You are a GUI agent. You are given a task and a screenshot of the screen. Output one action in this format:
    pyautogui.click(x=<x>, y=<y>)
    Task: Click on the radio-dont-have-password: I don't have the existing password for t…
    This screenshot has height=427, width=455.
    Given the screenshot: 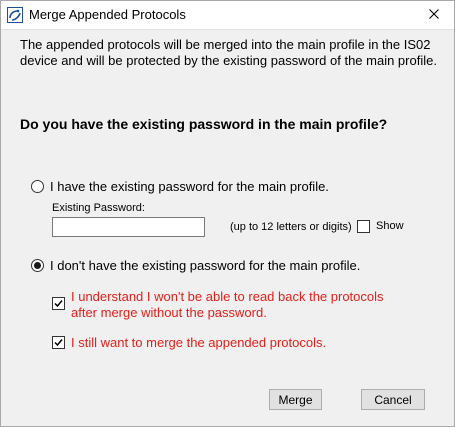 What is the action you would take?
    pyautogui.click(x=195, y=265)
    